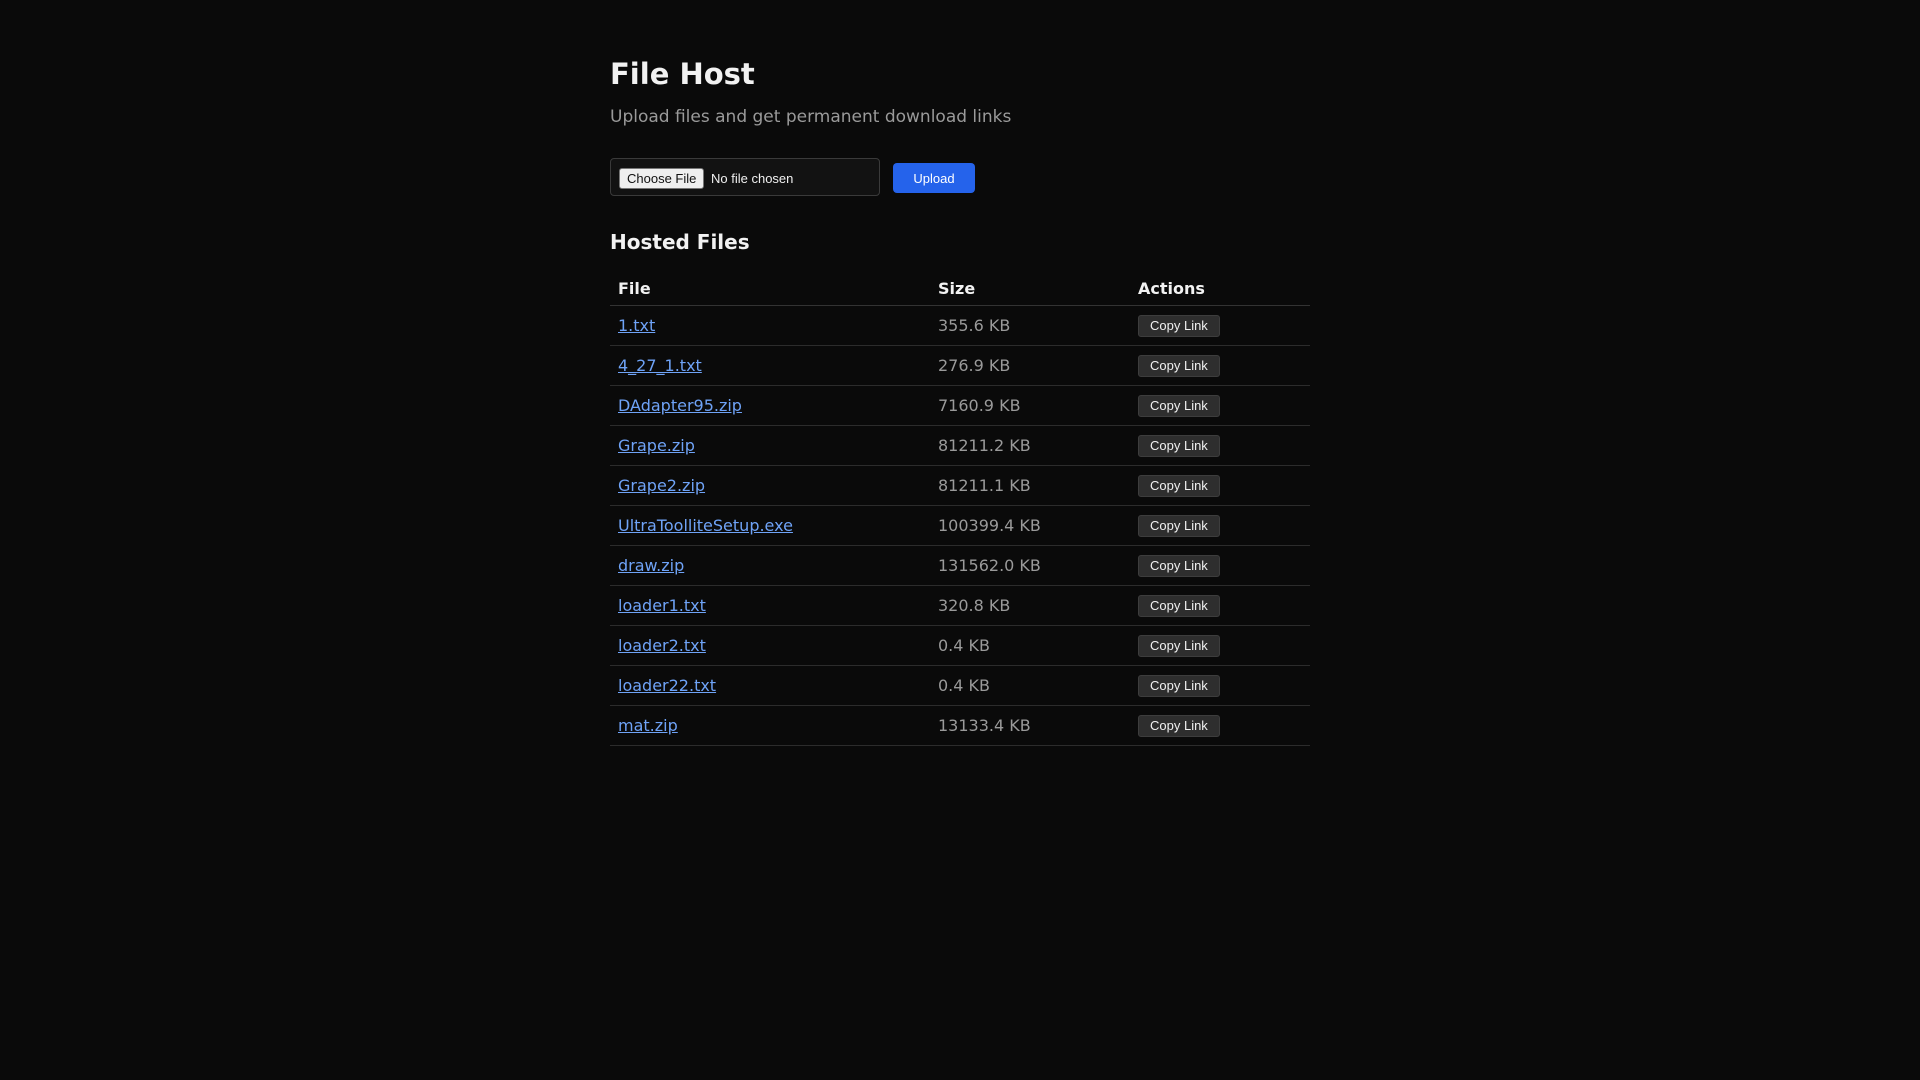  Describe the element at coordinates (662, 178) in the screenshot. I see `choose-file-button: Choose File` at that location.